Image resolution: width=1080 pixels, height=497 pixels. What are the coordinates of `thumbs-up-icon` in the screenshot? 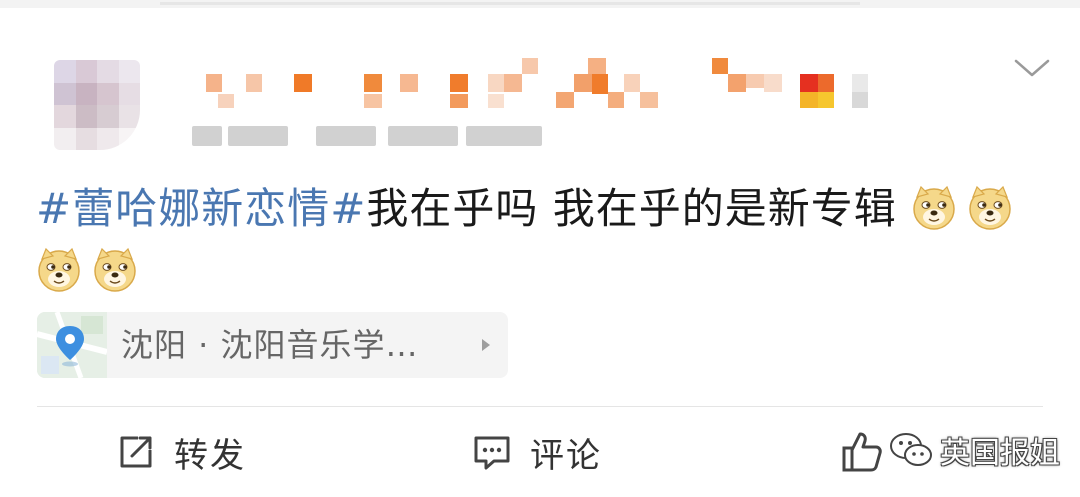 It's located at (862, 452).